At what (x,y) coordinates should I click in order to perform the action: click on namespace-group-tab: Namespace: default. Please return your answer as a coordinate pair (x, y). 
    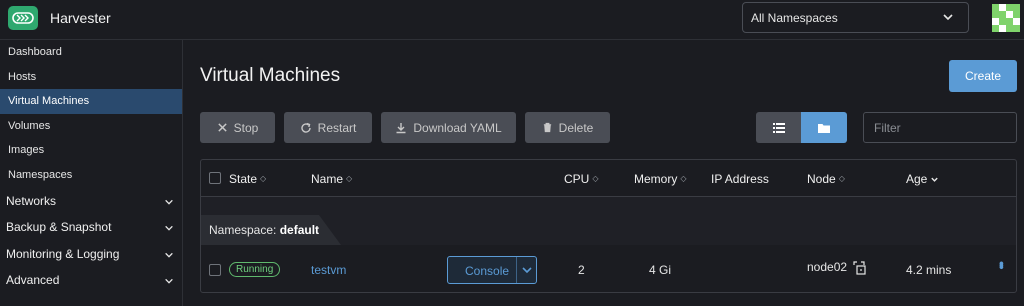
    Looking at the image, I should click on (271, 230).